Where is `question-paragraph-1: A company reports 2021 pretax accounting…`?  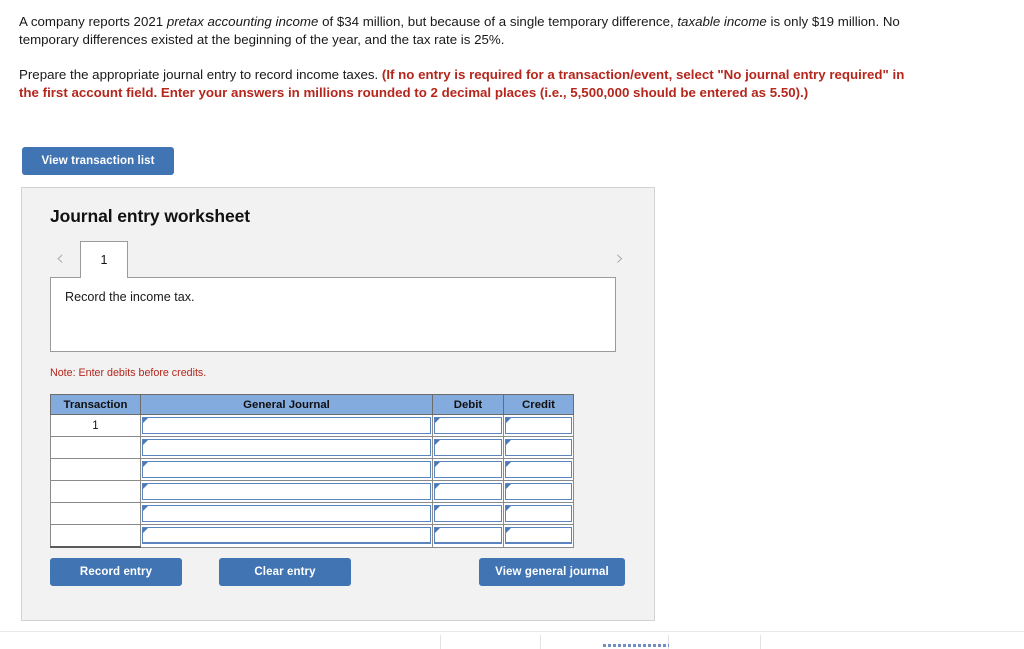 question-paragraph-1: A company reports 2021 pretax accounting… is located at coordinates (469, 31).